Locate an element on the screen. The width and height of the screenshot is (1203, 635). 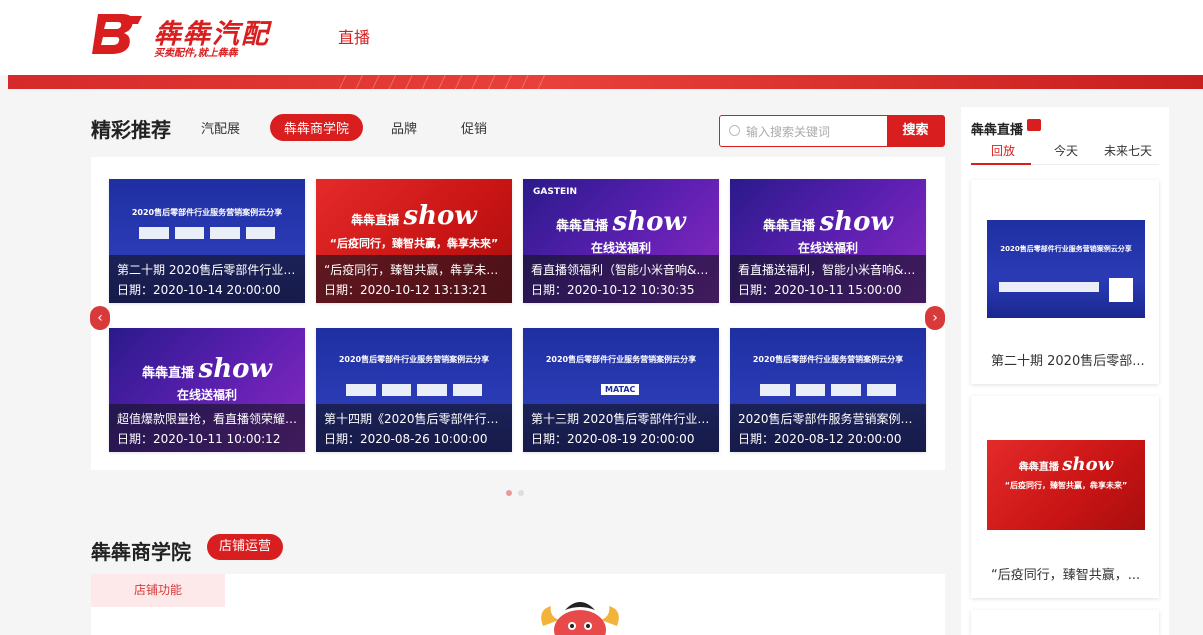
carousel-pagination is located at coordinates (515, 493).